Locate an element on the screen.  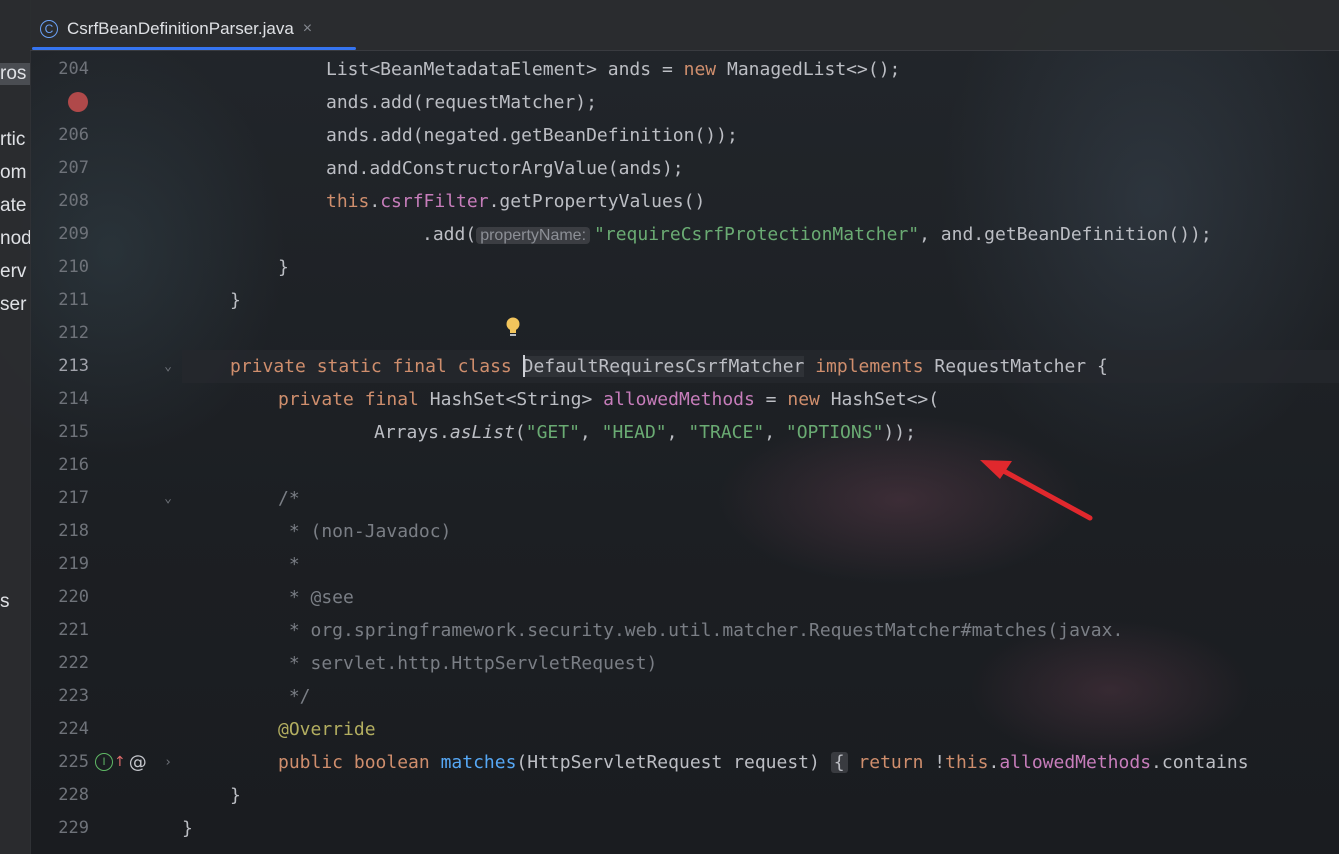
editor-tab-bar: C CsrfBeanDefinitionParser.java × is located at coordinates (684, 25).